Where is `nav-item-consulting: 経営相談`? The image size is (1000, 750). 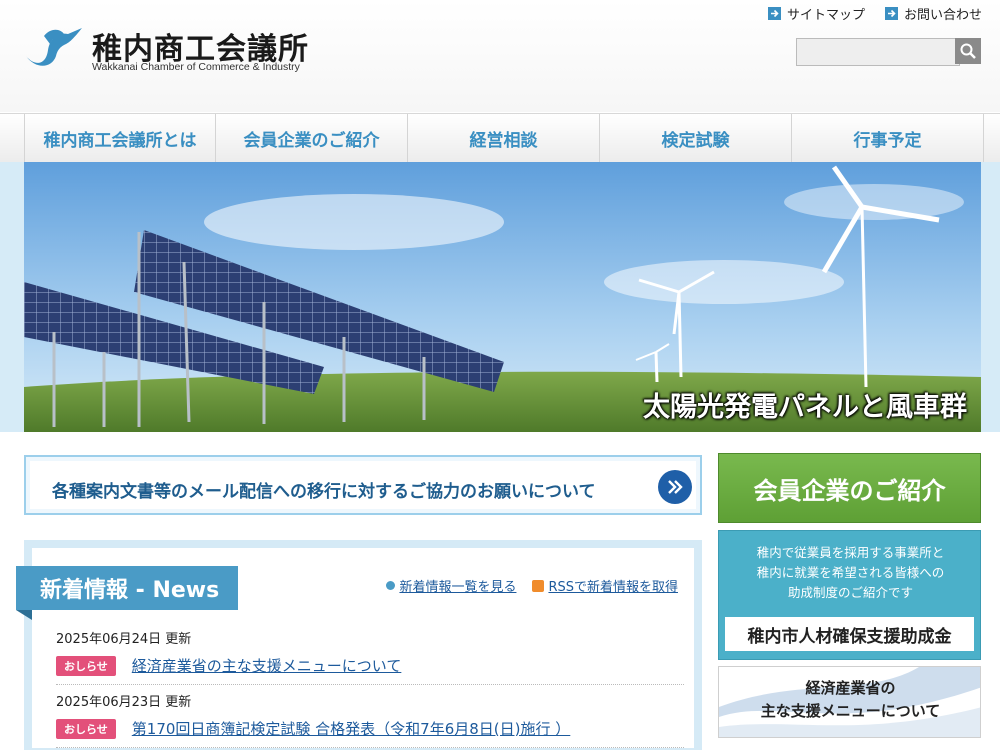
nav-item-consulting: 経営相談 is located at coordinates (504, 138).